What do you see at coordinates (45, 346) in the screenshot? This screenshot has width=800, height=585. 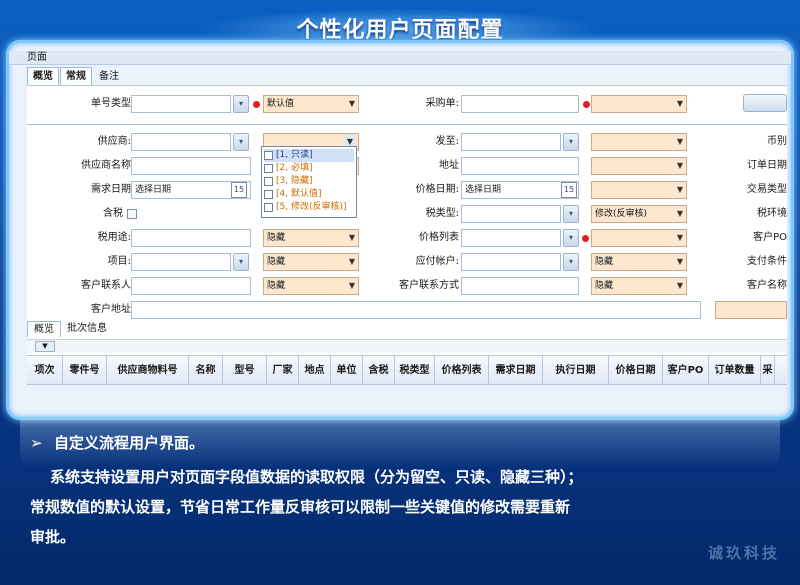 I see `grid-menu-button: ▼` at bounding box center [45, 346].